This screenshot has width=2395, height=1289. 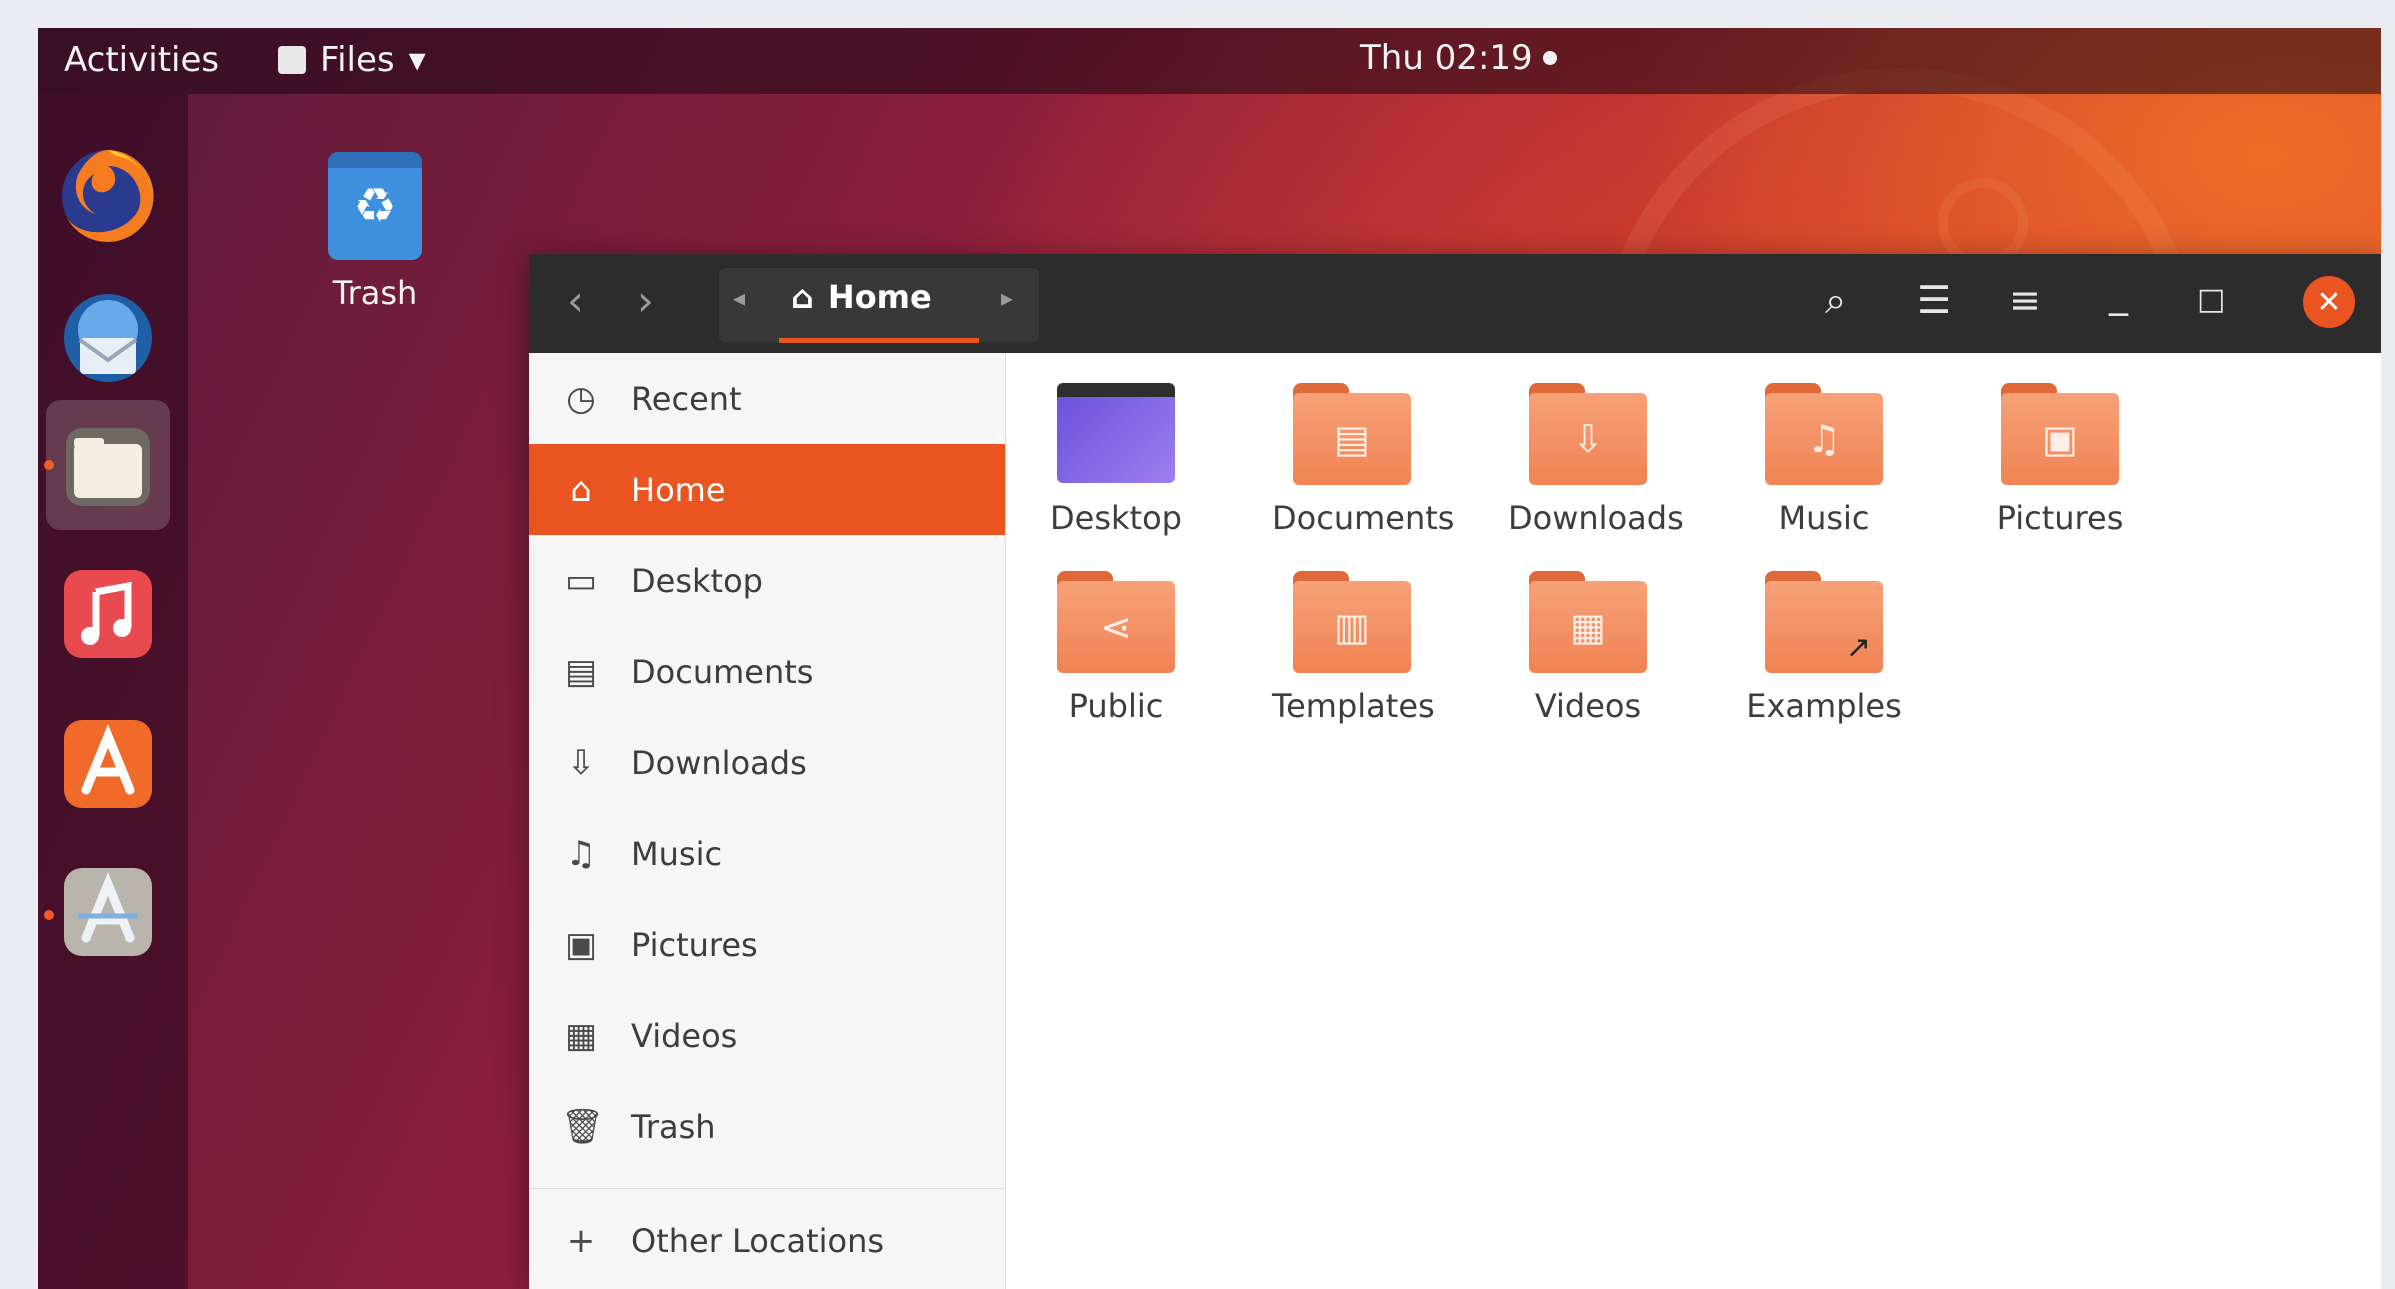 What do you see at coordinates (583, 1126) in the screenshot?
I see `trash-icon: 🗑` at bounding box center [583, 1126].